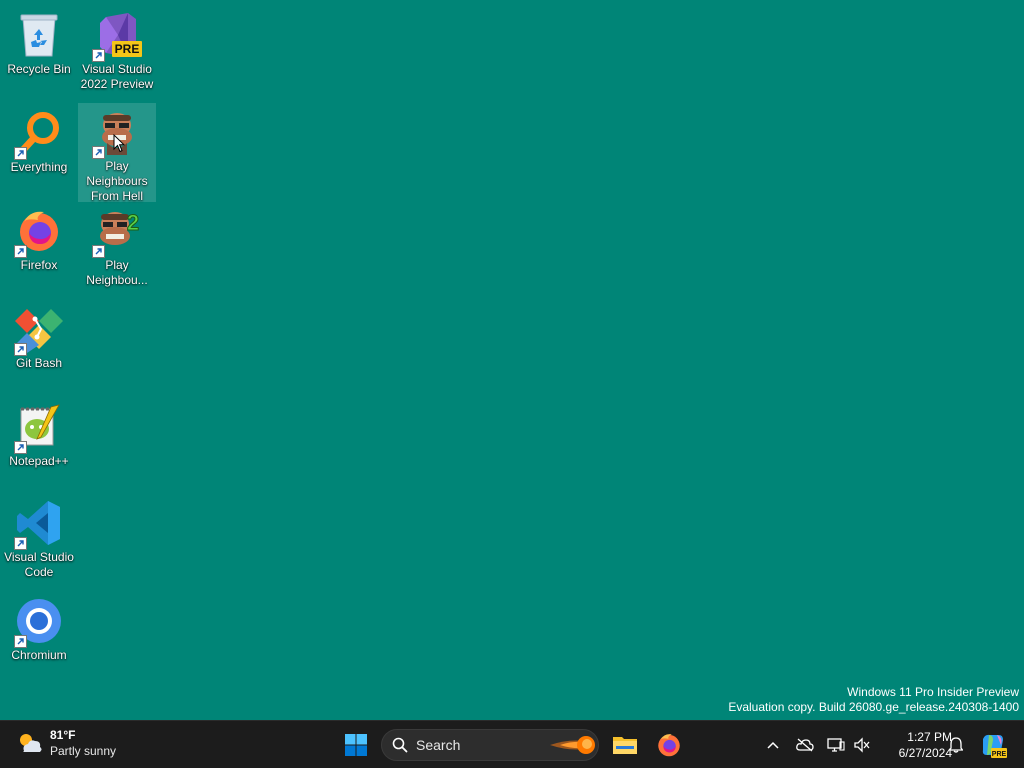 This screenshot has width=1024, height=768. I want to click on desktop-icon-chromium: Chromium, so click(39, 627).